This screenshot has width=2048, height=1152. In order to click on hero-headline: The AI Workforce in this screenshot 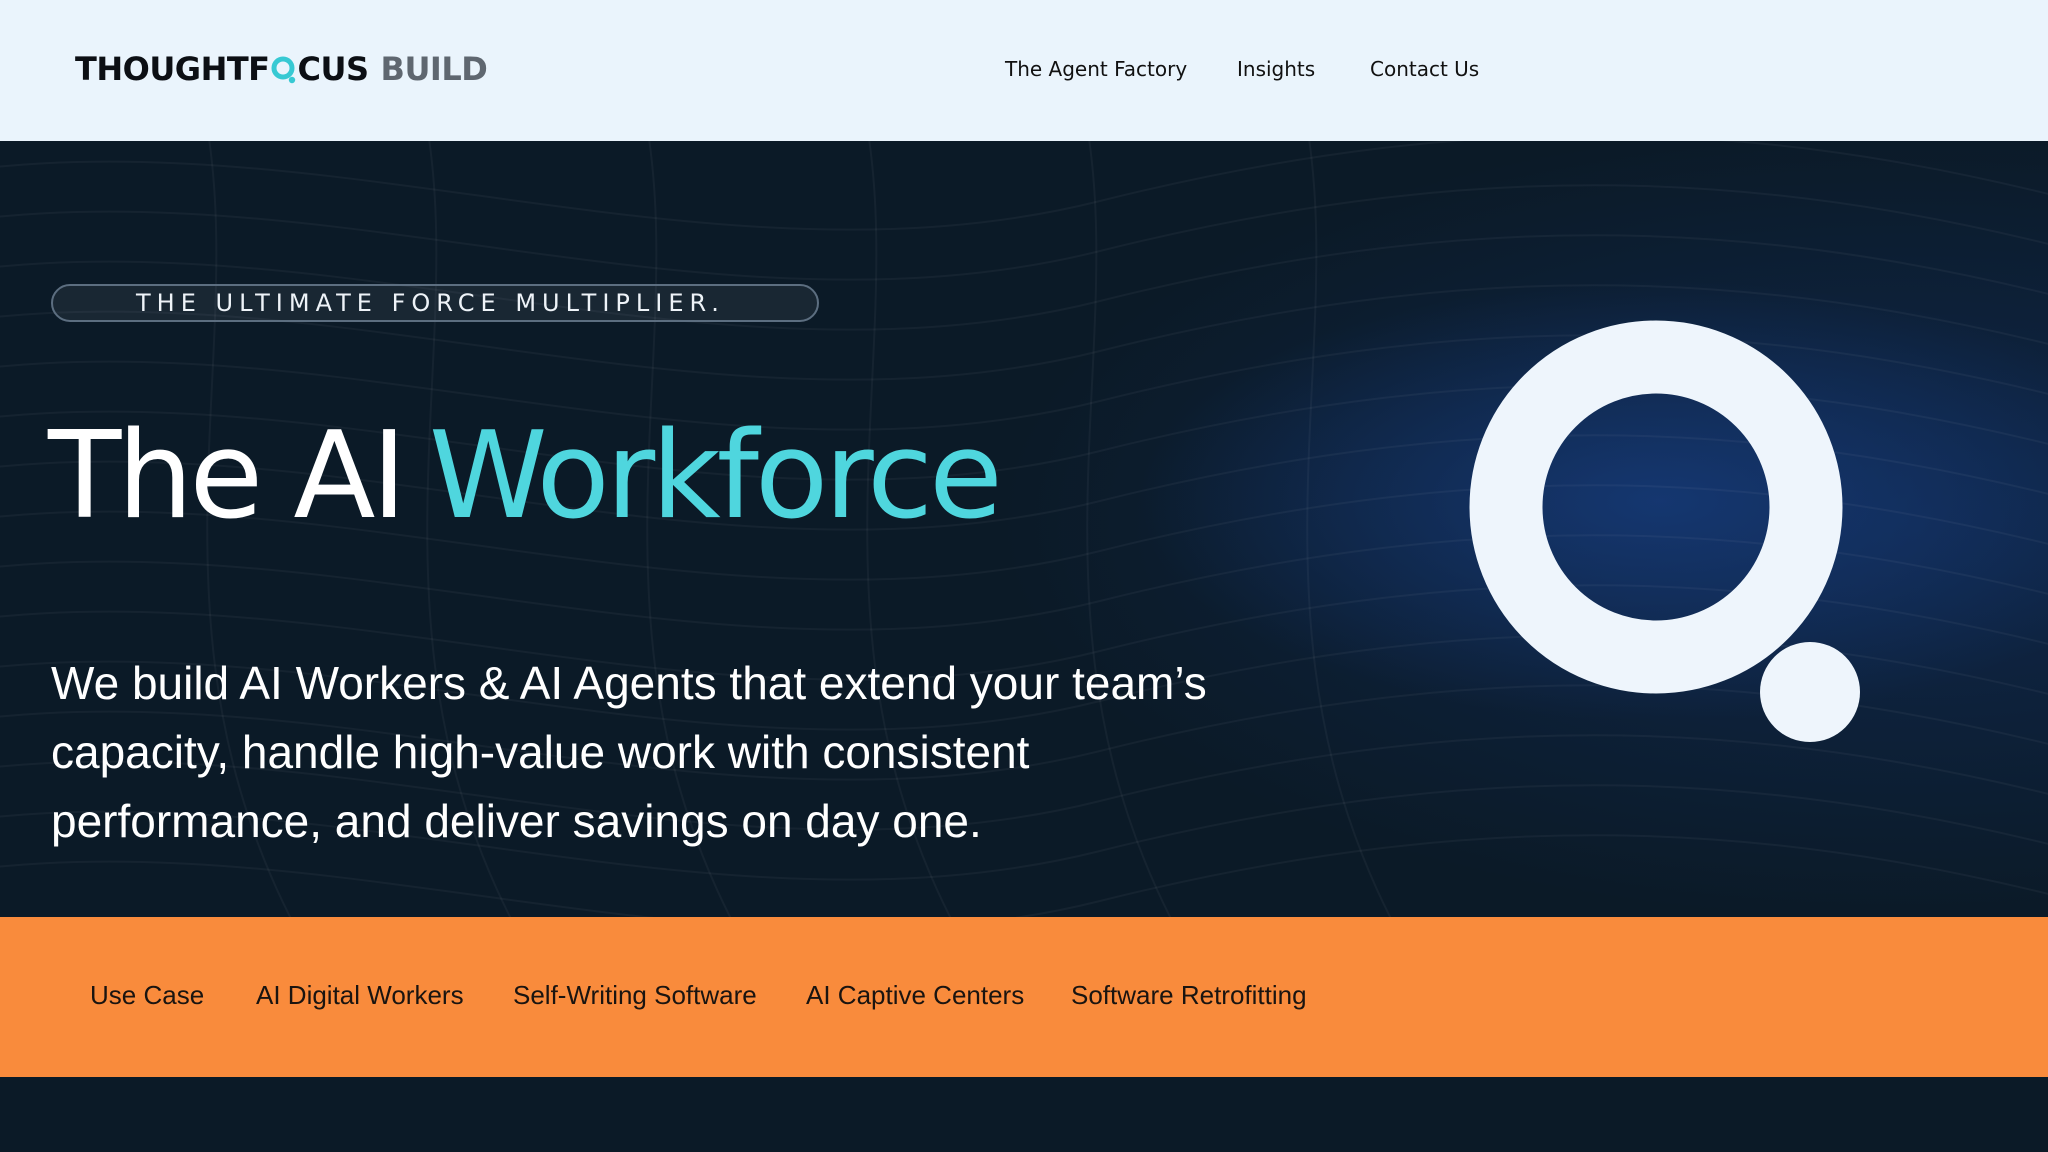, I will do `click(525, 477)`.